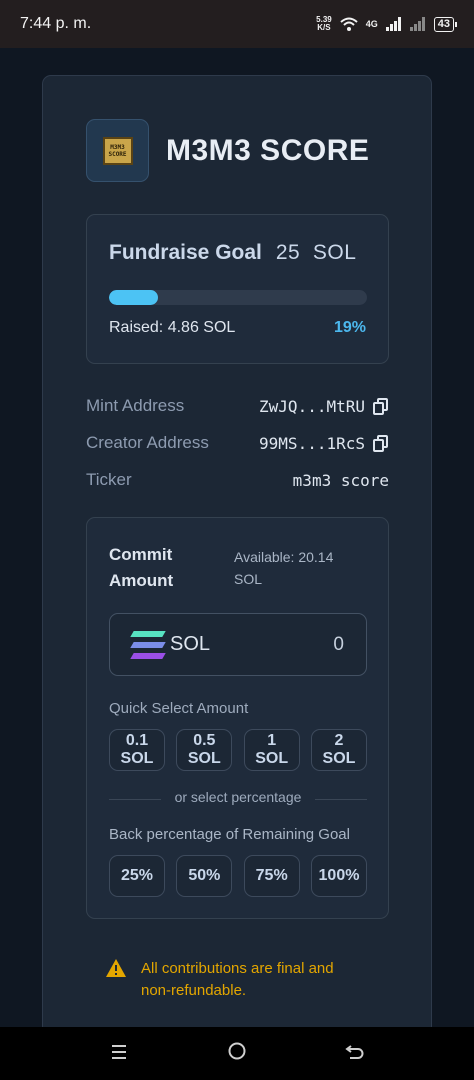 Image resolution: width=474 pixels, height=1080 pixels. I want to click on app-header: M3M3 SCORE M3M3 SCORE, so click(227, 150).